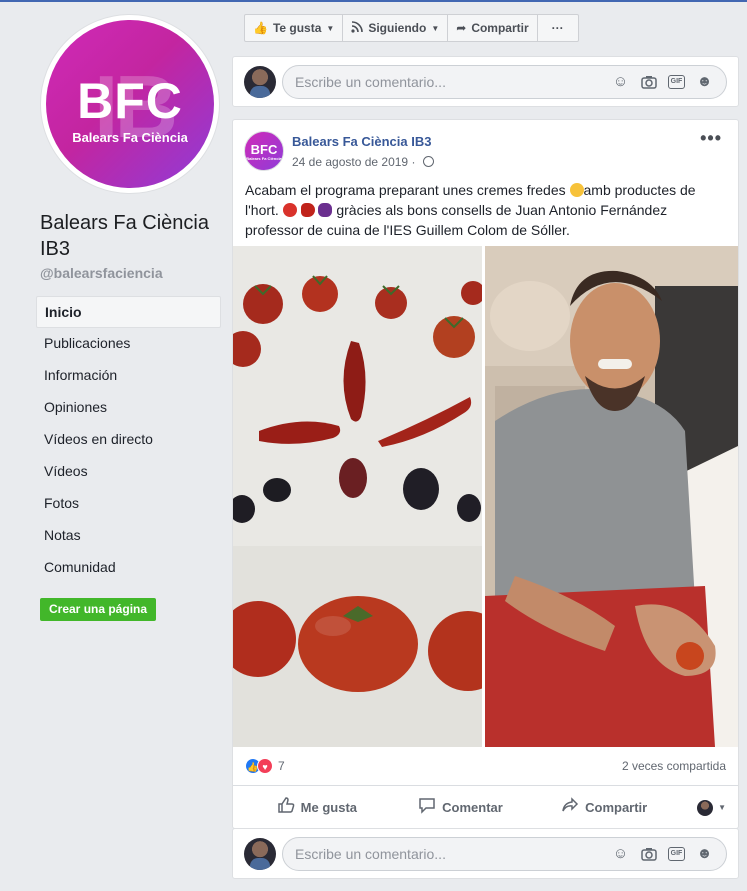 This screenshot has width=747, height=891. I want to click on tomato-emoji-icon, so click(289, 210).